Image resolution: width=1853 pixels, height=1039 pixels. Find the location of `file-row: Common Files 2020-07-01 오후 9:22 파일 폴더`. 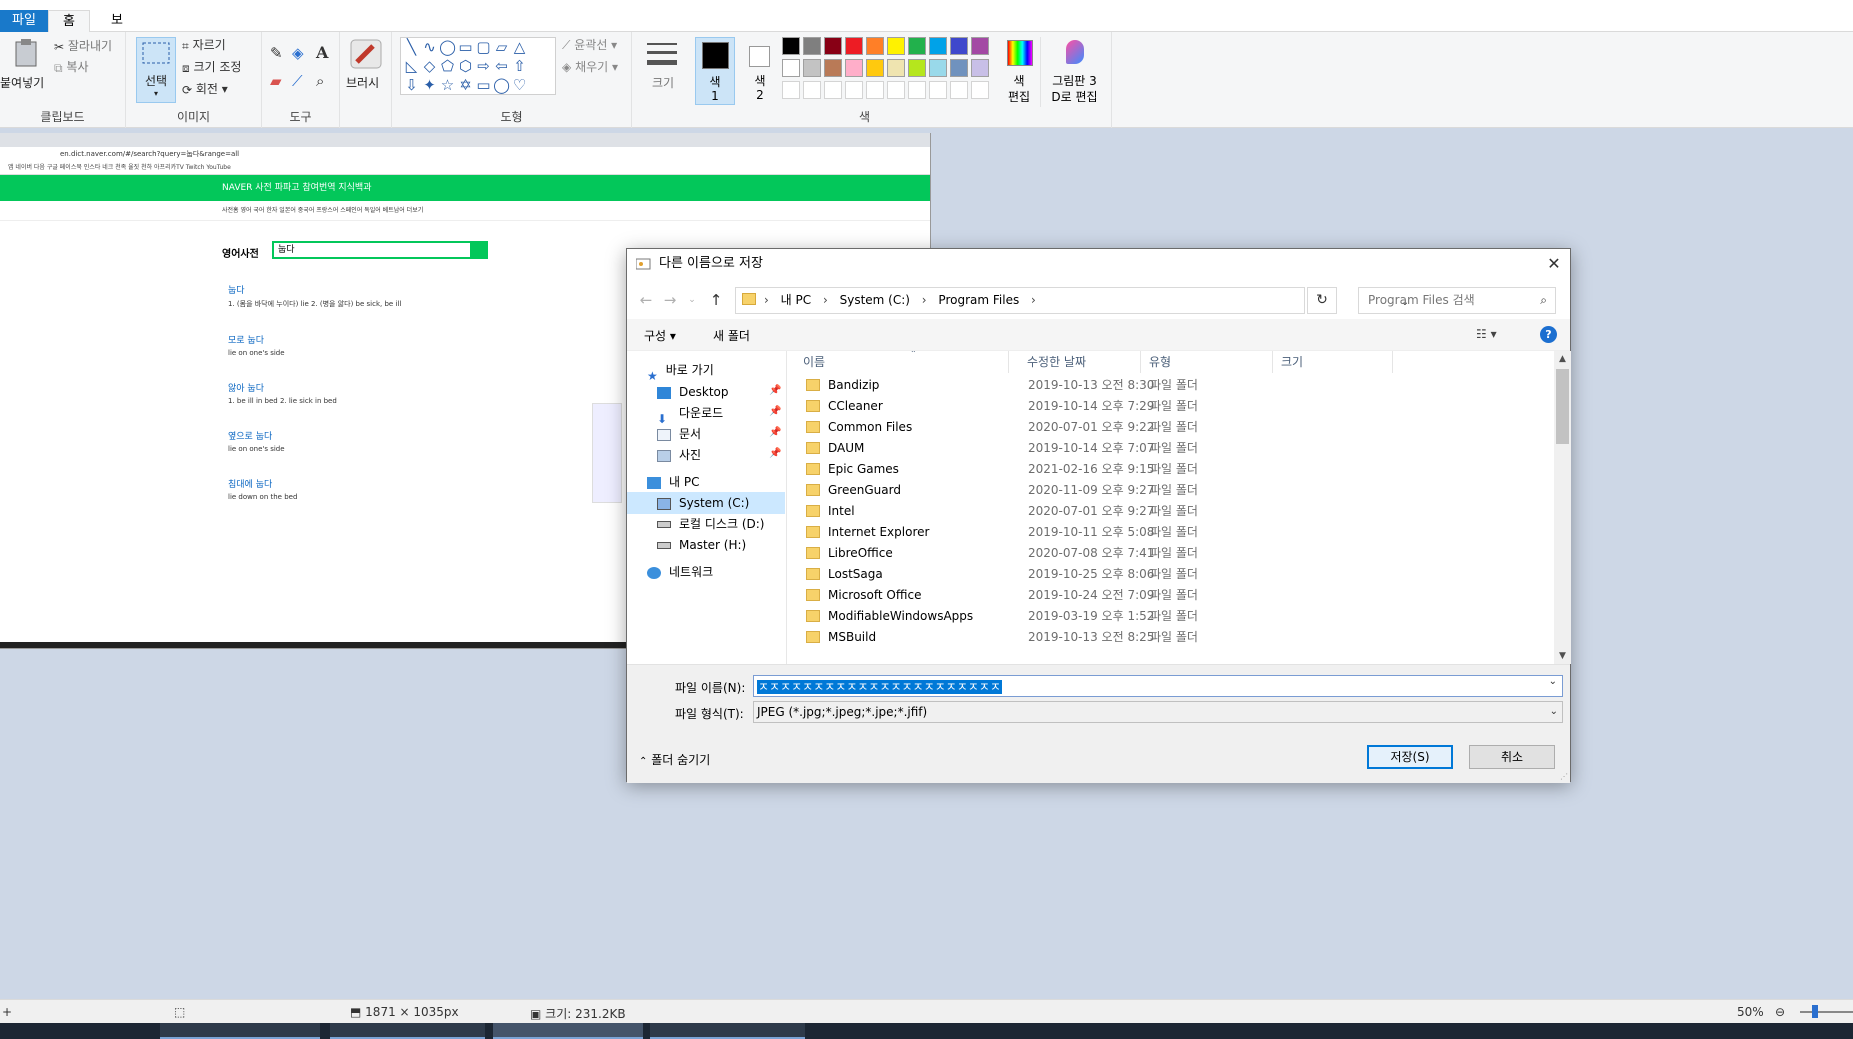

file-row: Common Files 2020-07-01 오후 9:22 파일 폴더 is located at coordinates (1169, 427).